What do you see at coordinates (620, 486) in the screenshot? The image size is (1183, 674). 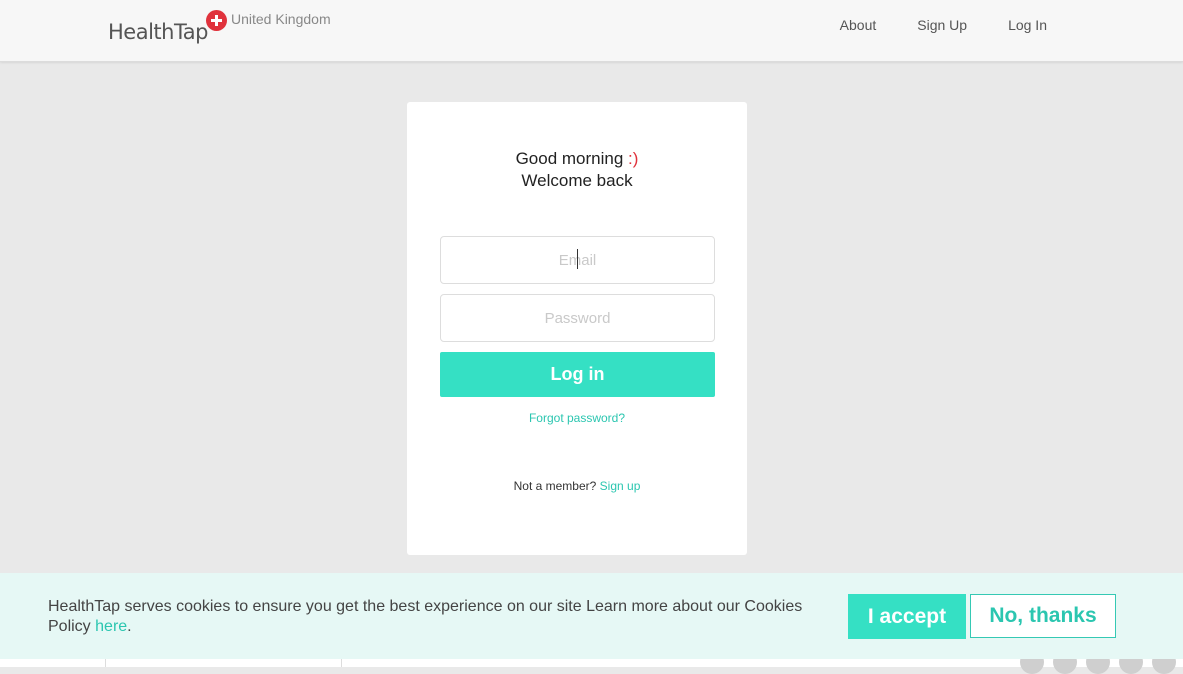 I see `sign-up-link: Sign up` at bounding box center [620, 486].